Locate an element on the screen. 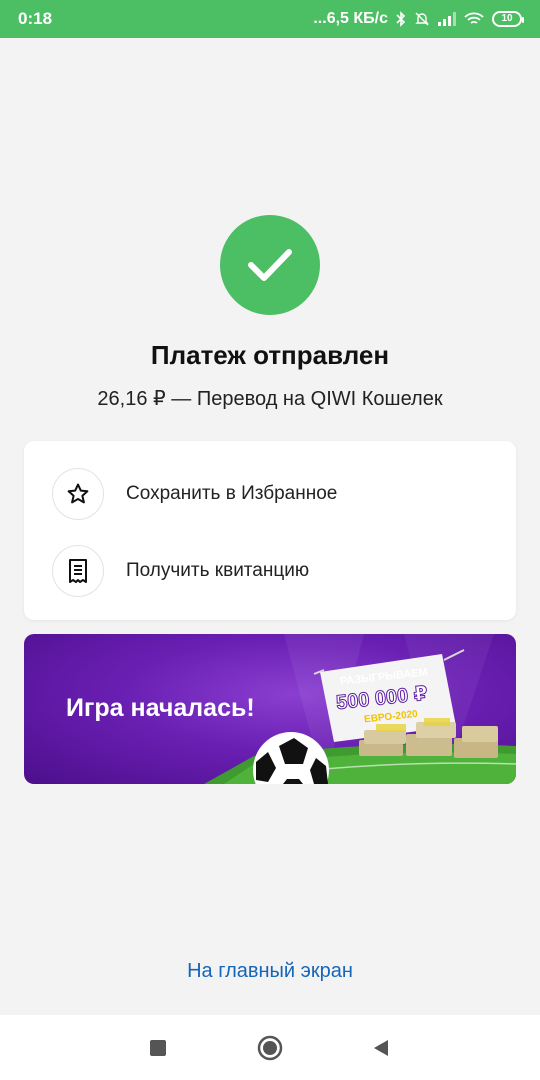 The height and width of the screenshot is (1080, 540). status-bar: 0:18 ...6,5 КБ/с 10 is located at coordinates (270, 19).